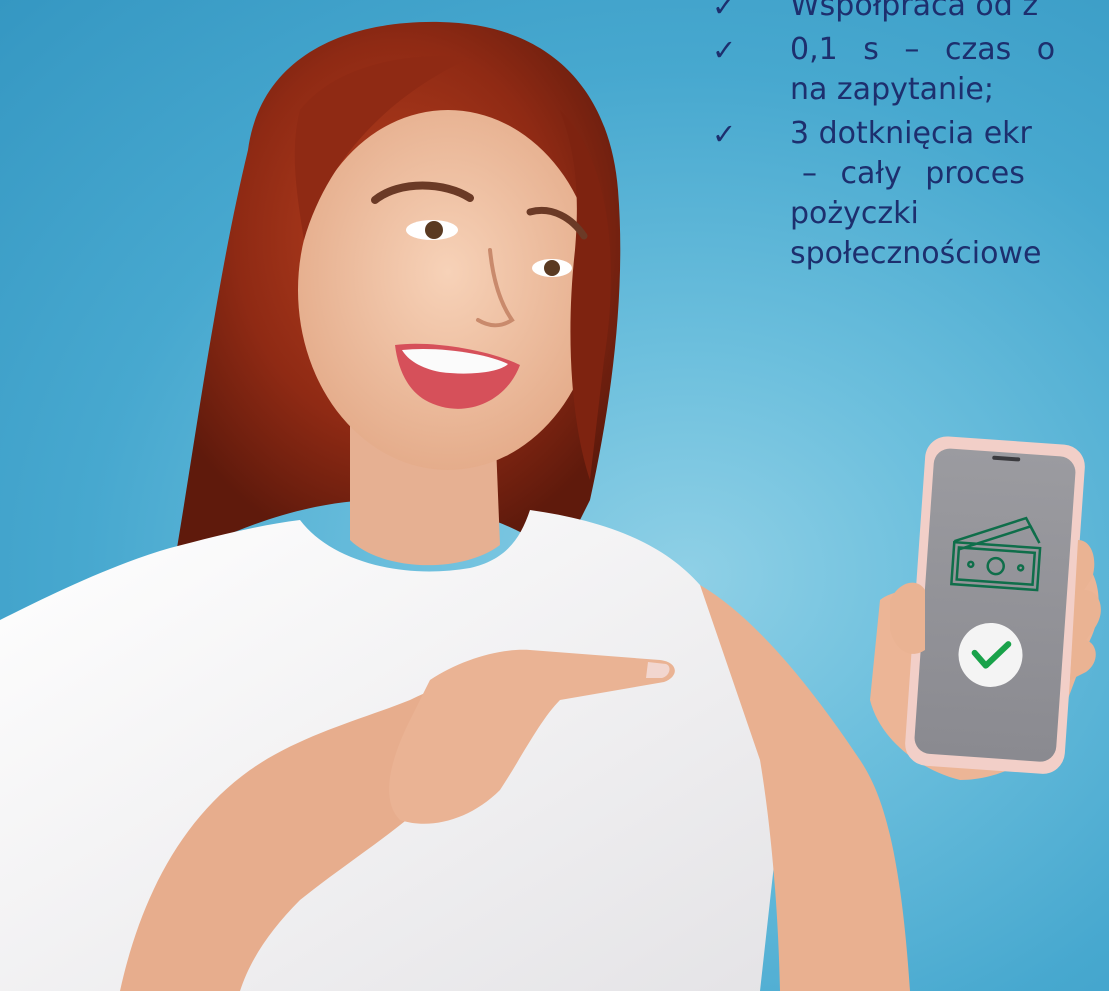 The image size is (1109, 991). Describe the element at coordinates (911, 133) in the screenshot. I see `benefit-text: 3 dotknięcia ekr` at that location.